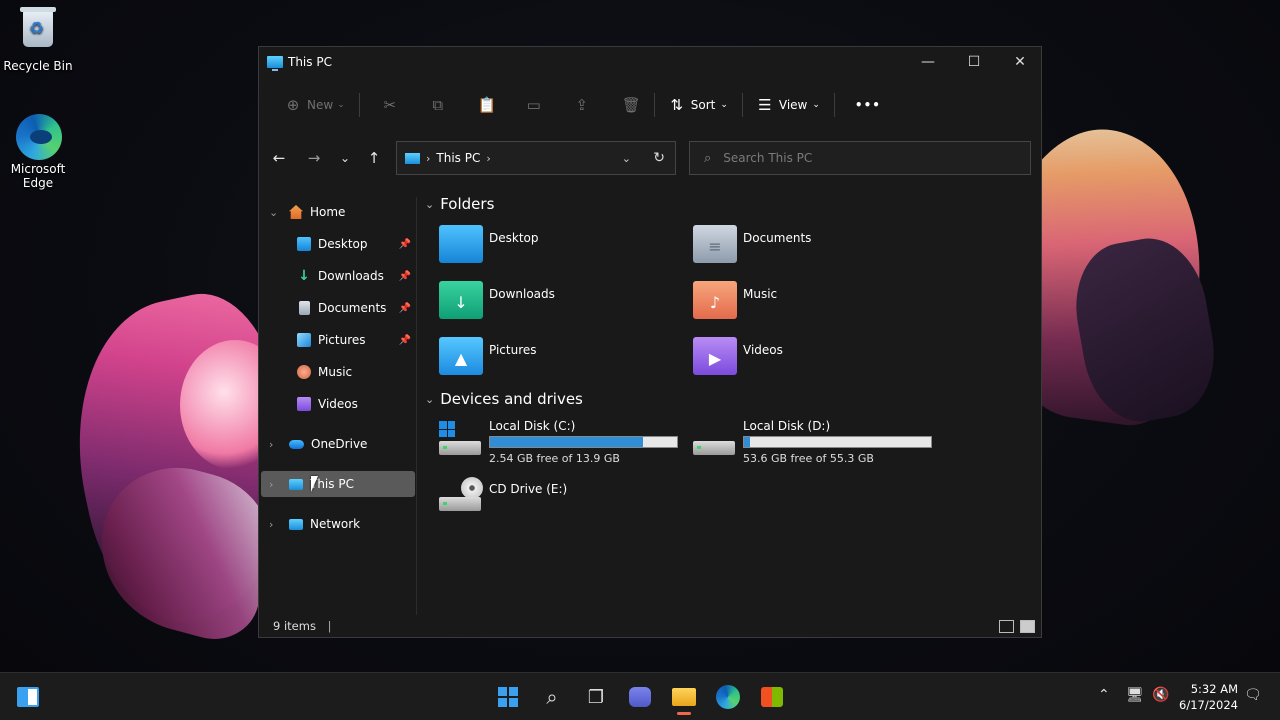 Image resolution: width=1280 pixels, height=720 pixels. I want to click on drive-usage-fill, so click(747, 442).